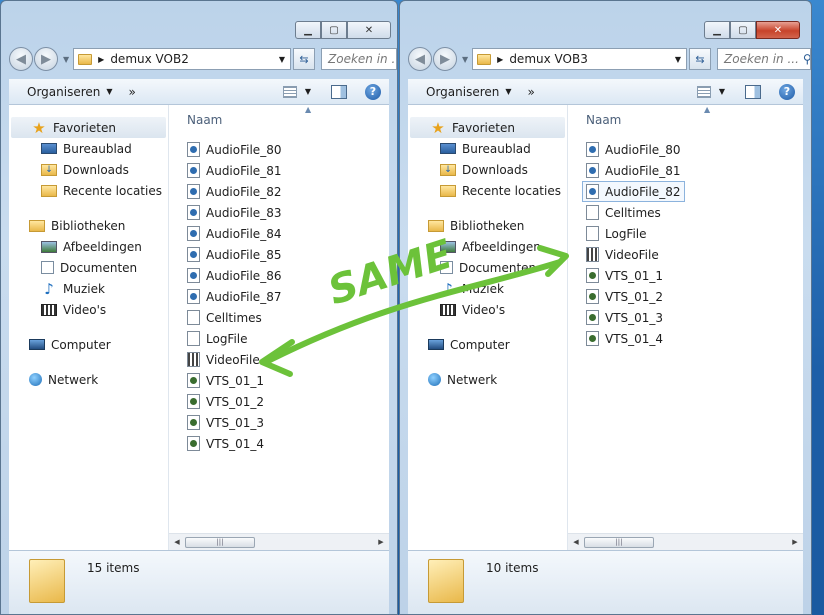 The image size is (824, 615). Describe the element at coordinates (390, 272) in the screenshot. I see `annotation-text: SAME` at that location.